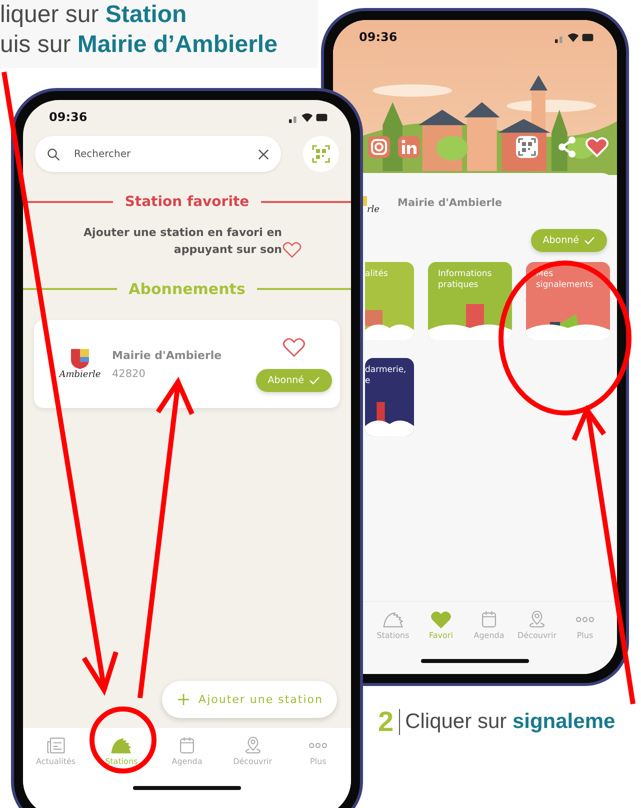  I want to click on postal-code: 42820, so click(129, 374).